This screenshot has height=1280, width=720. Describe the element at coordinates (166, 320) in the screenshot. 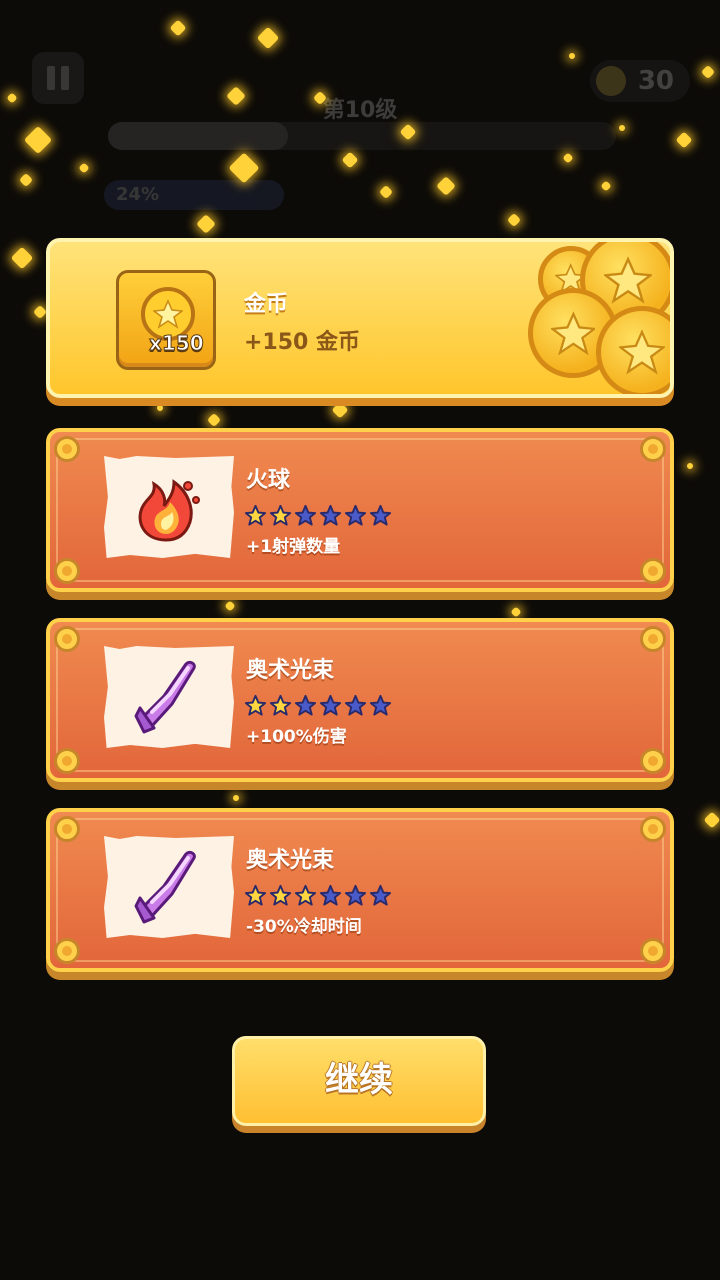

I see `gold-coin-icon: x150` at that location.